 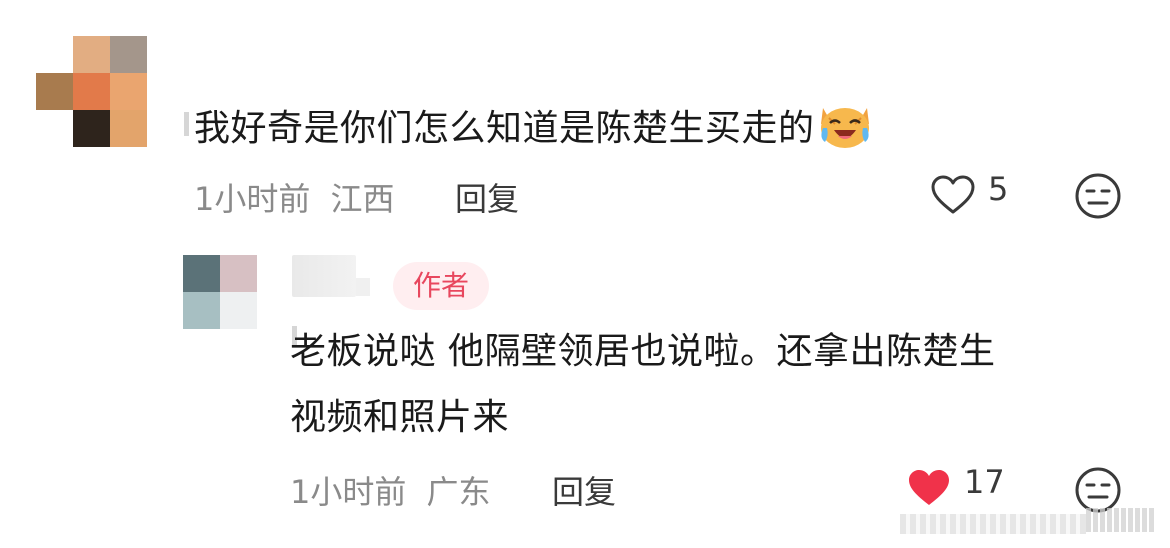 What do you see at coordinates (458, 492) in the screenshot?
I see `reply-location: 广东` at bounding box center [458, 492].